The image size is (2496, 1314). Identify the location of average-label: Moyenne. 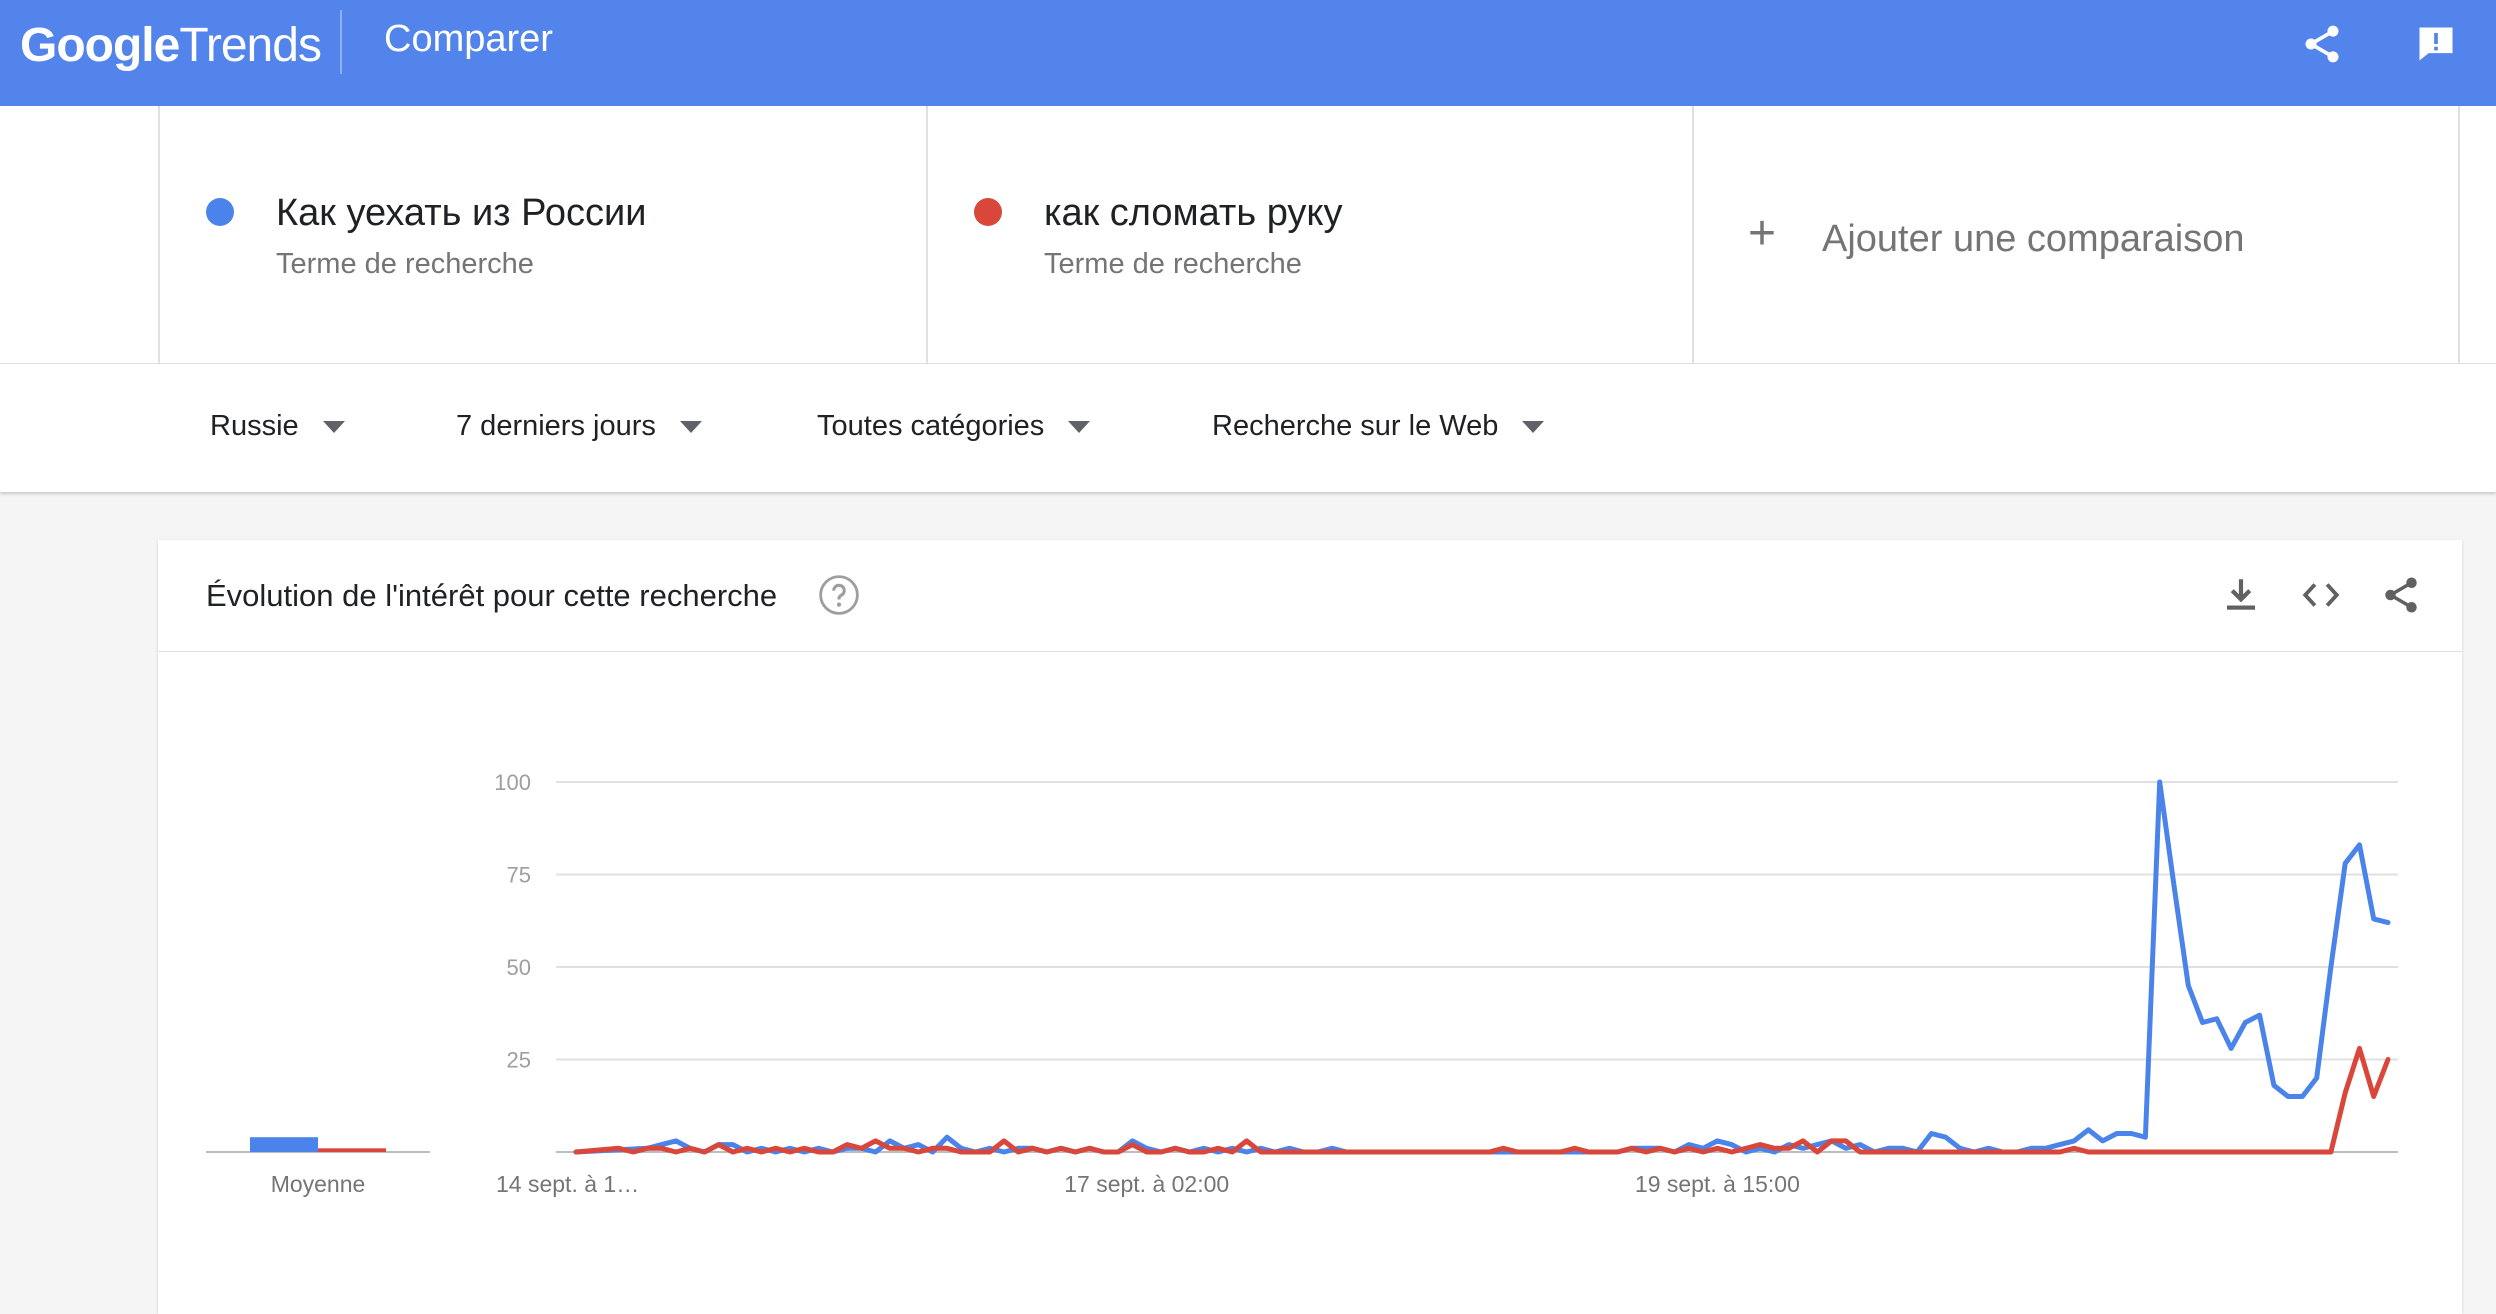
(318, 1184).